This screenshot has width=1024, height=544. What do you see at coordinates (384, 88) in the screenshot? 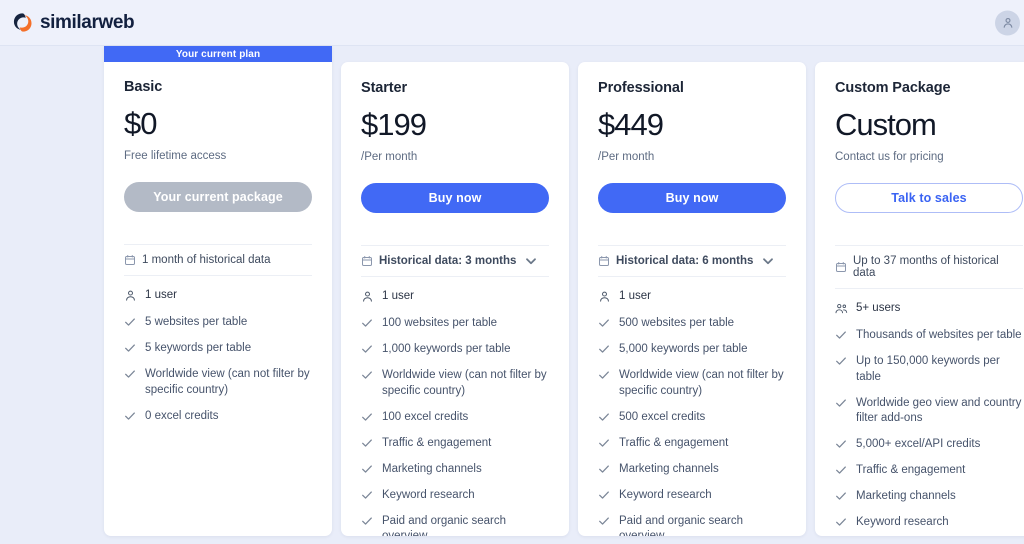
I see `plan-name: Starter` at bounding box center [384, 88].